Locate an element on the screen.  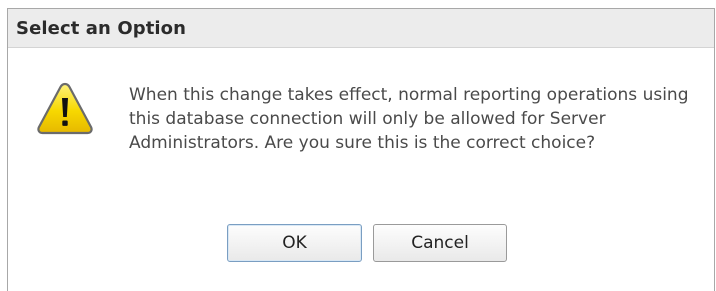
cancel-button: Cancel is located at coordinates (440, 243).